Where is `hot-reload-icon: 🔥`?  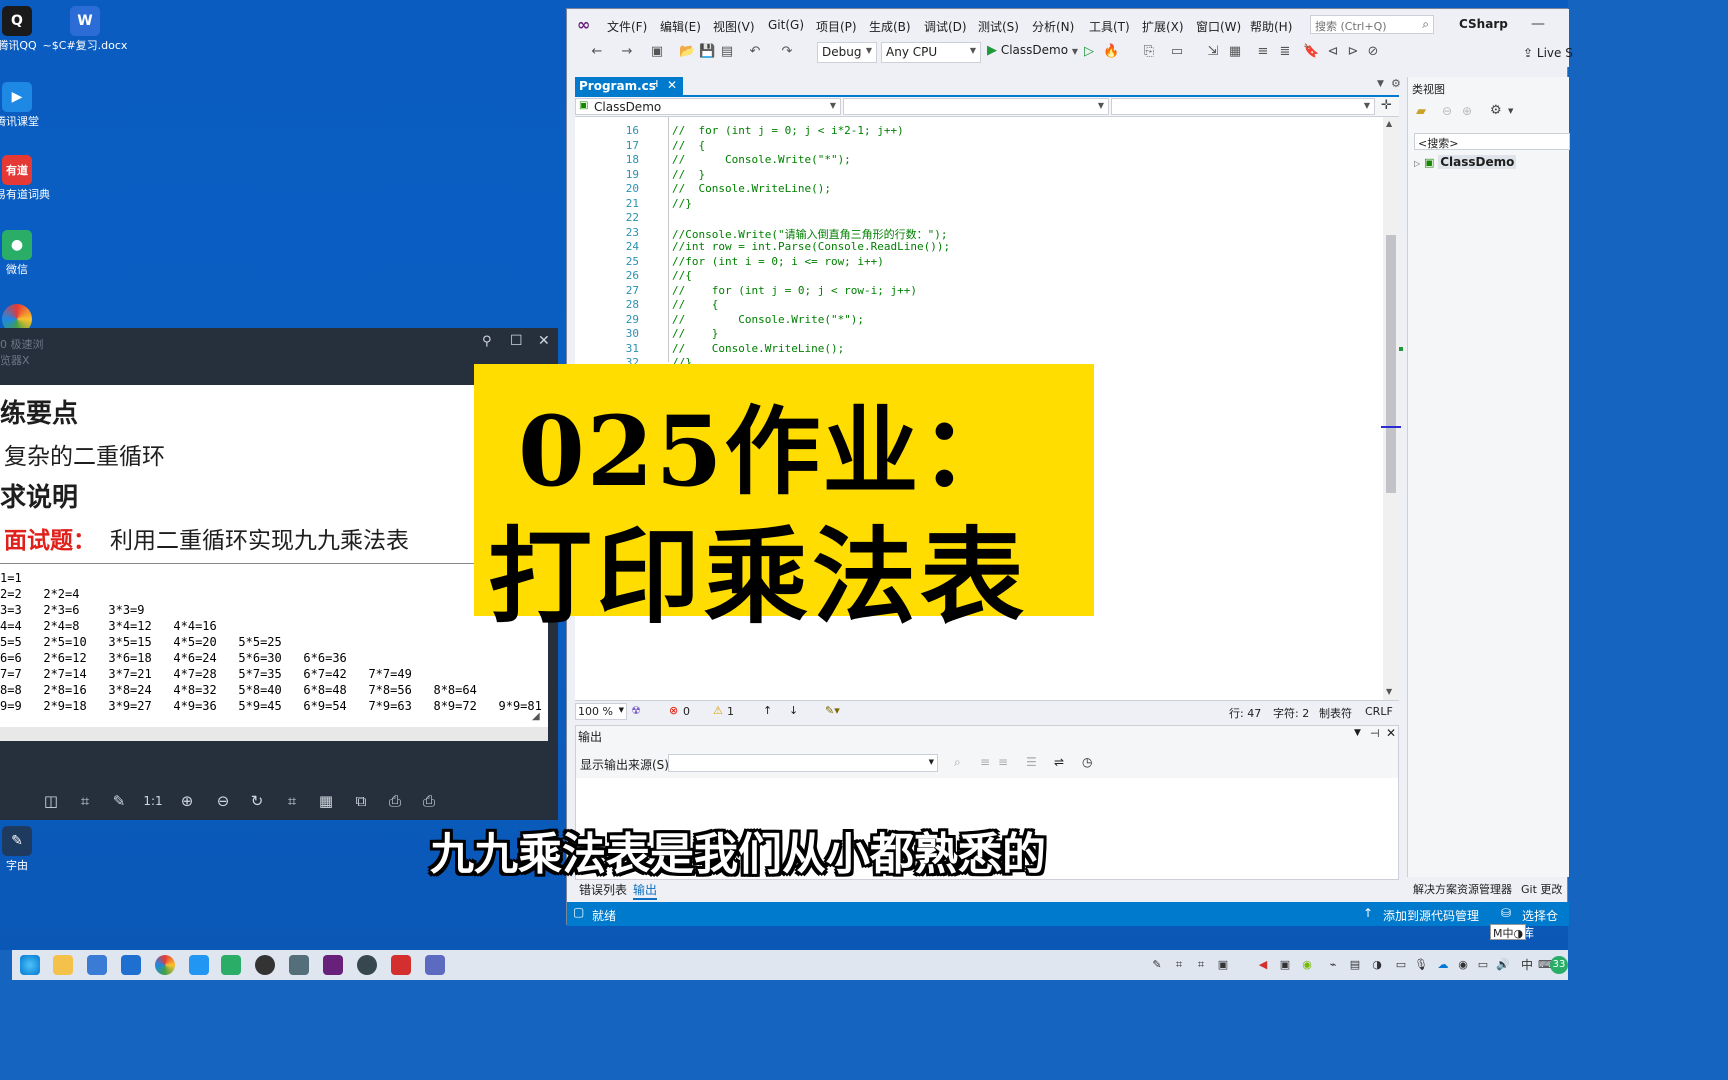 hot-reload-icon: 🔥 is located at coordinates (1111, 52).